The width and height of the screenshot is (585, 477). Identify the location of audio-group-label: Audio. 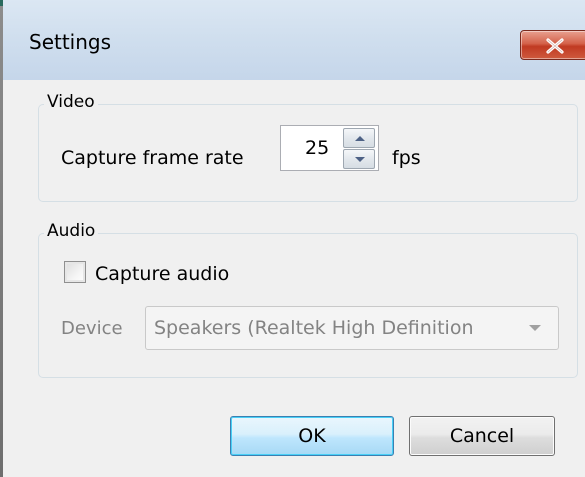
(71, 231).